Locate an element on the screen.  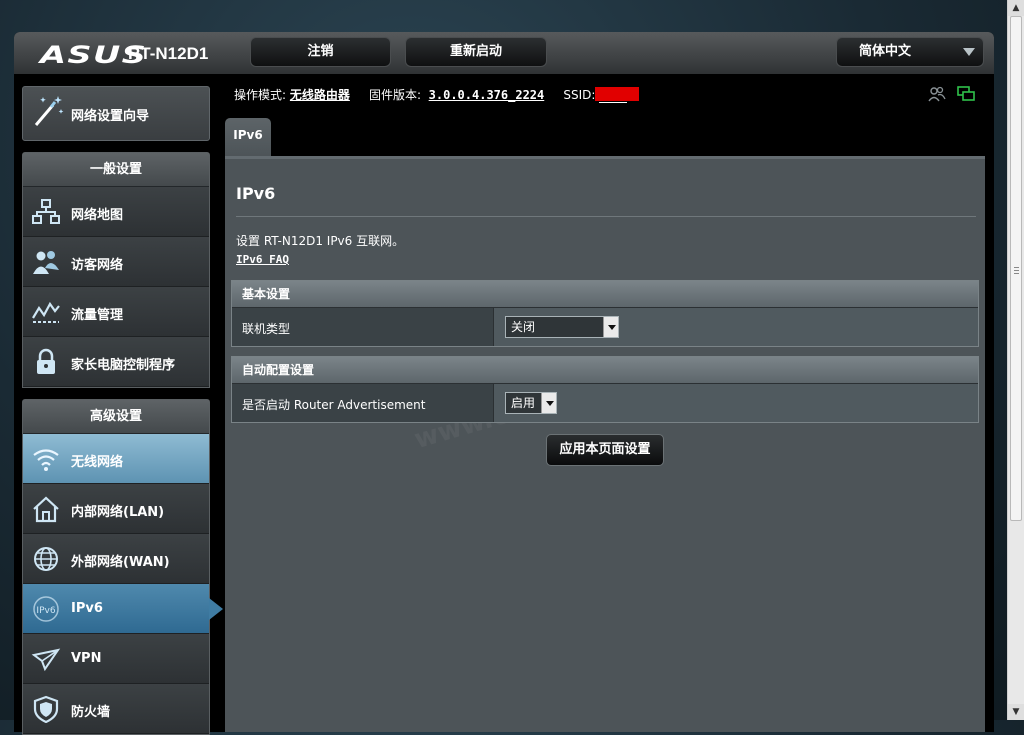
sidebar-item-label: VPN is located at coordinates (86, 658).